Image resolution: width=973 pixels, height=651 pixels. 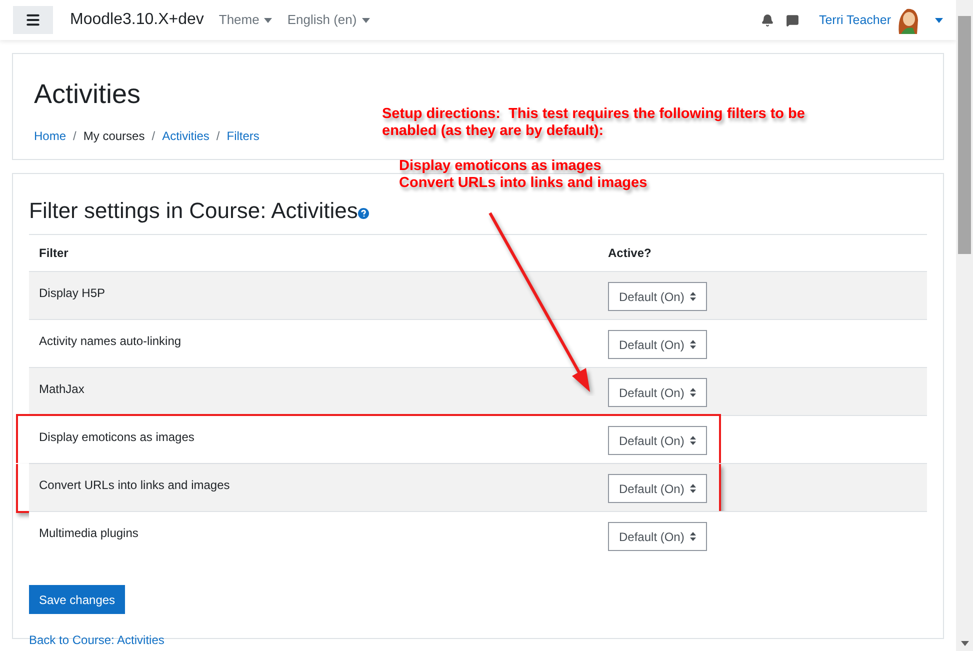 What do you see at coordinates (89, 533) in the screenshot?
I see `filter-name: Multimedia plugins` at bounding box center [89, 533].